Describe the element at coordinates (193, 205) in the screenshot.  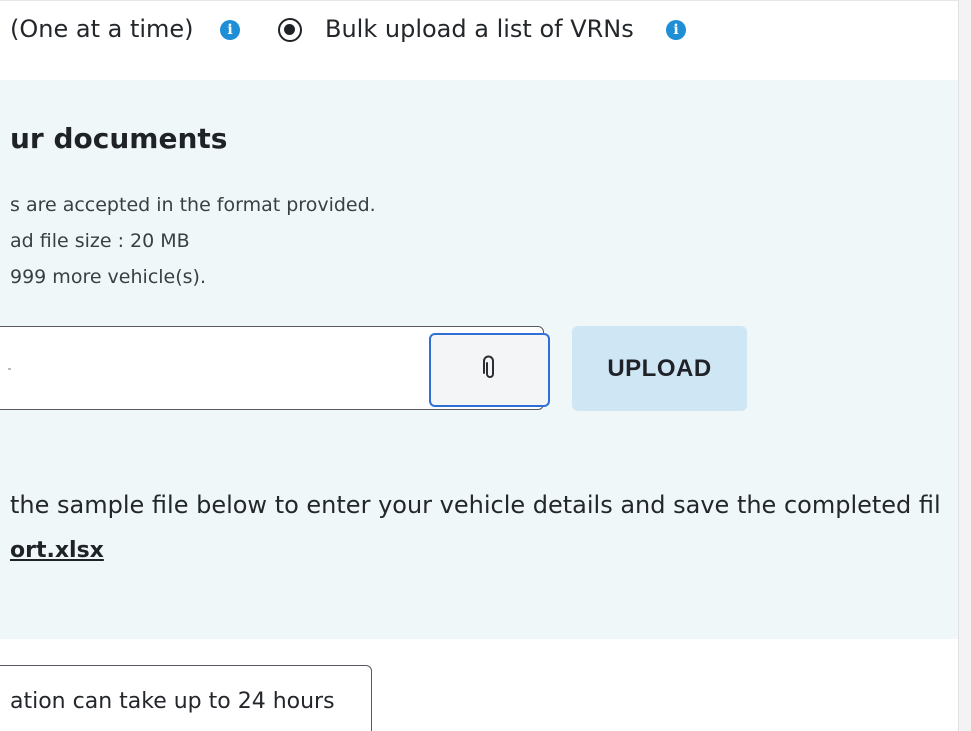
I see `format-info-text: s are accepted in the format provided.` at that location.